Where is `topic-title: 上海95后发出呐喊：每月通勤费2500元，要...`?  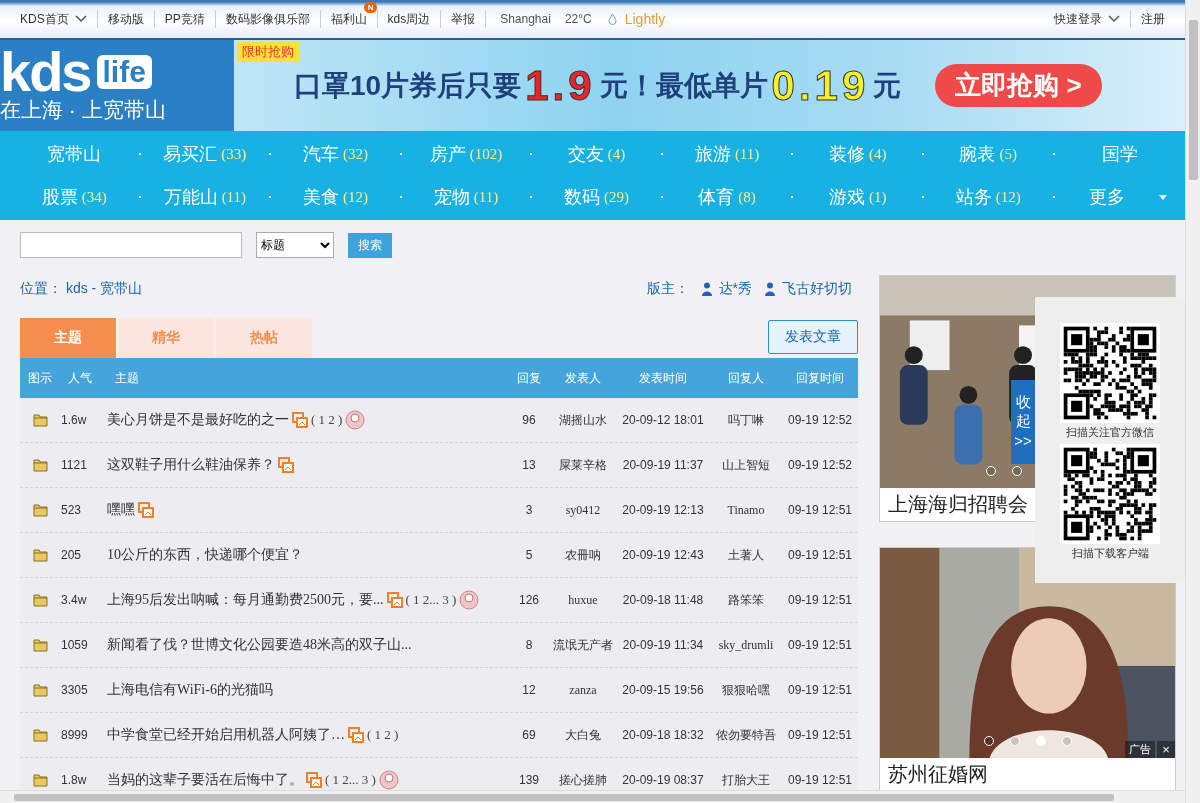 topic-title: 上海95后发出呐喊：每月通勤费2500元，要... is located at coordinates (245, 600).